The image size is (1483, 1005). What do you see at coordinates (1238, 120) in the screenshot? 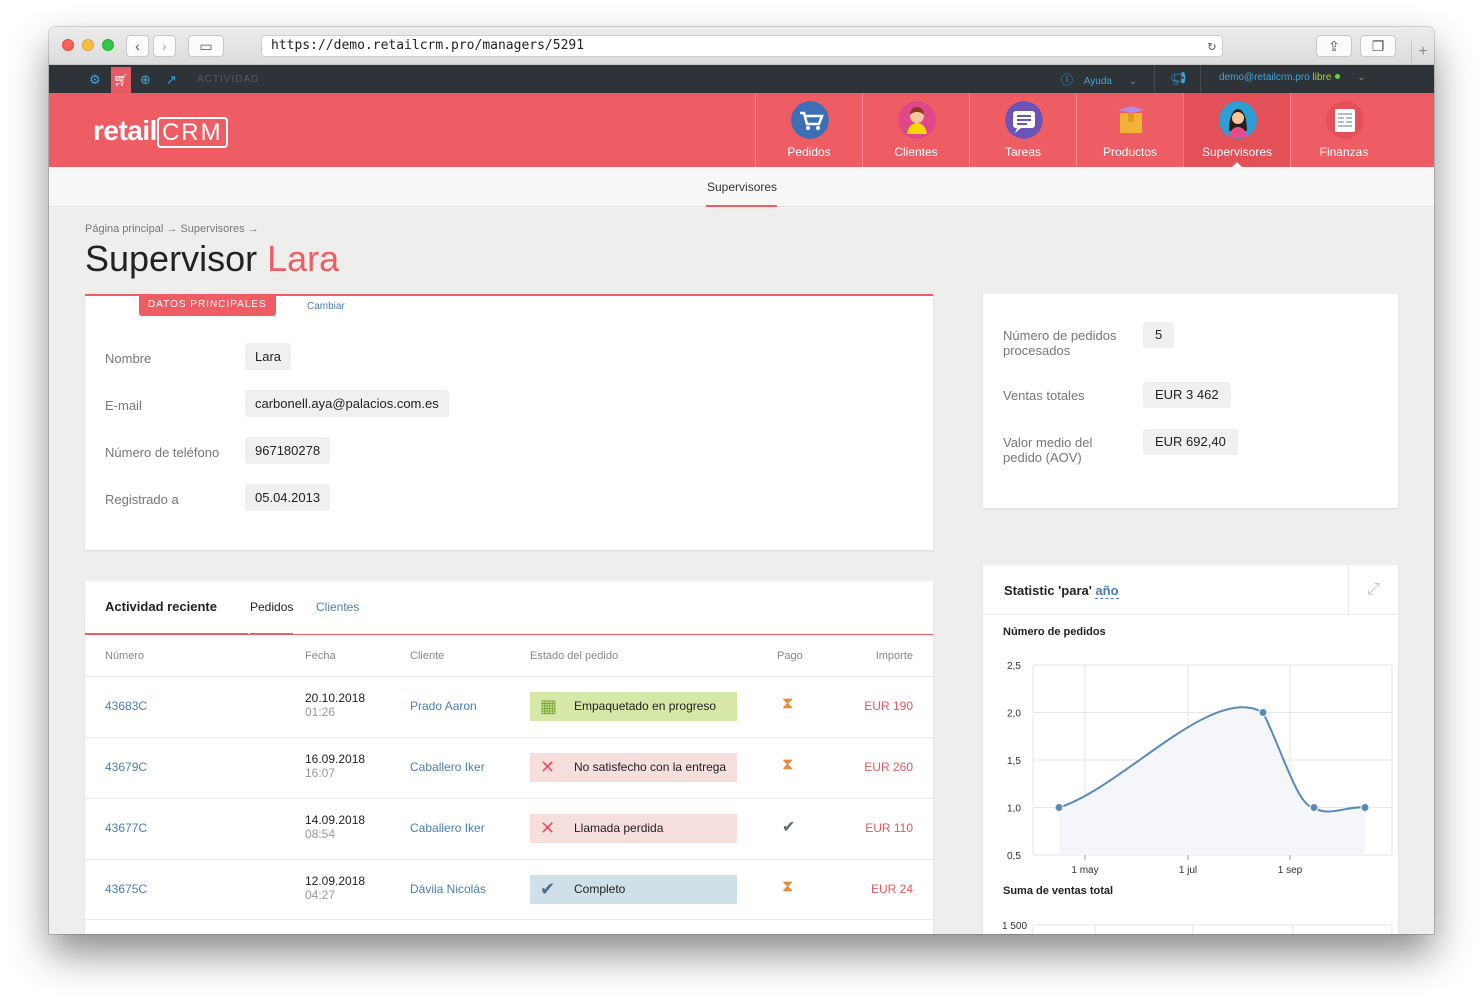
I see `supervisor-icon` at bounding box center [1238, 120].